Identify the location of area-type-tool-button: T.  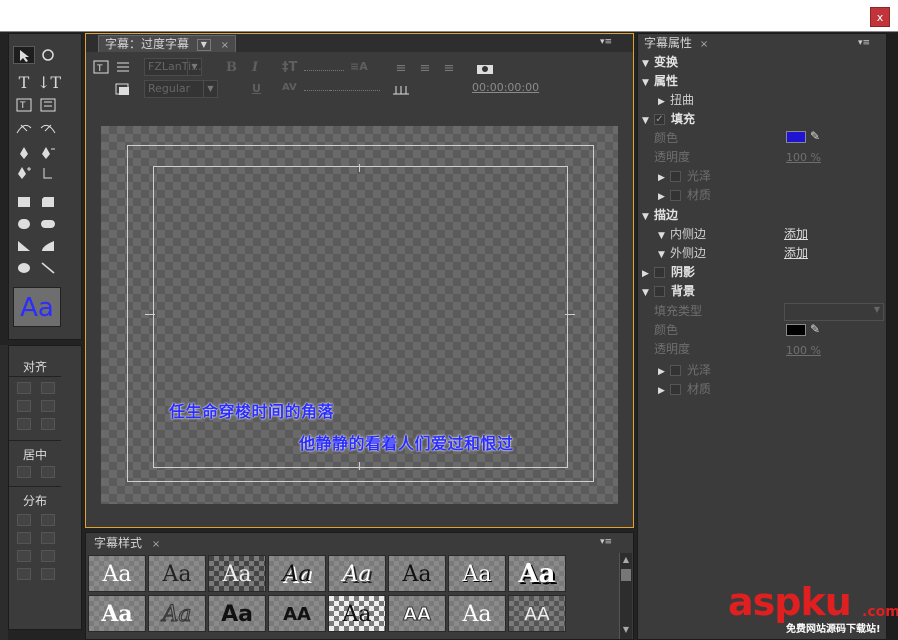
(24, 105).